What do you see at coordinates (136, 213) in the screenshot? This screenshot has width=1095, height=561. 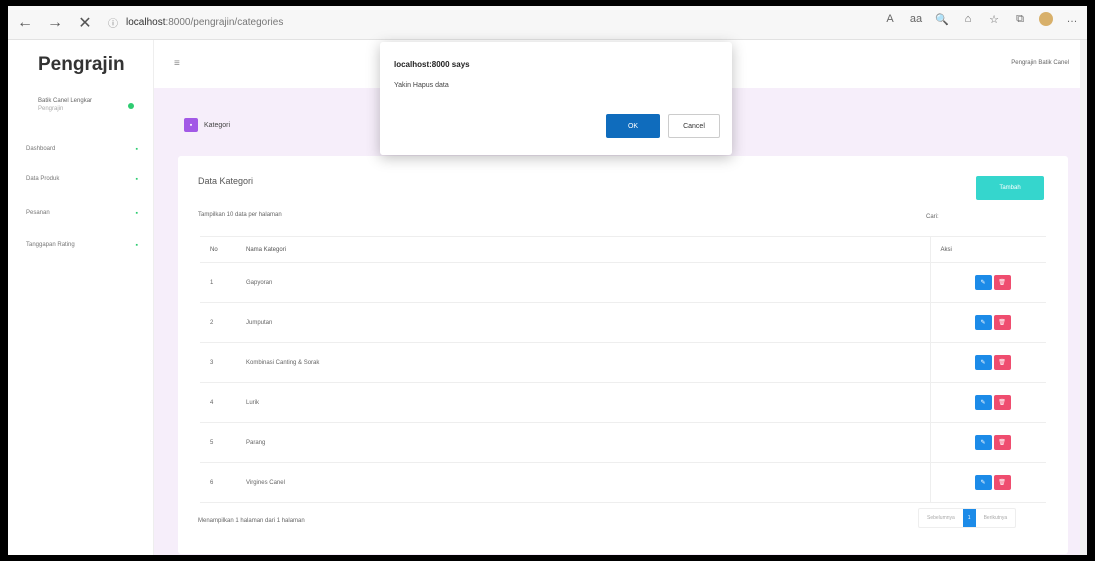 I see `order-icon: ▪` at bounding box center [136, 213].